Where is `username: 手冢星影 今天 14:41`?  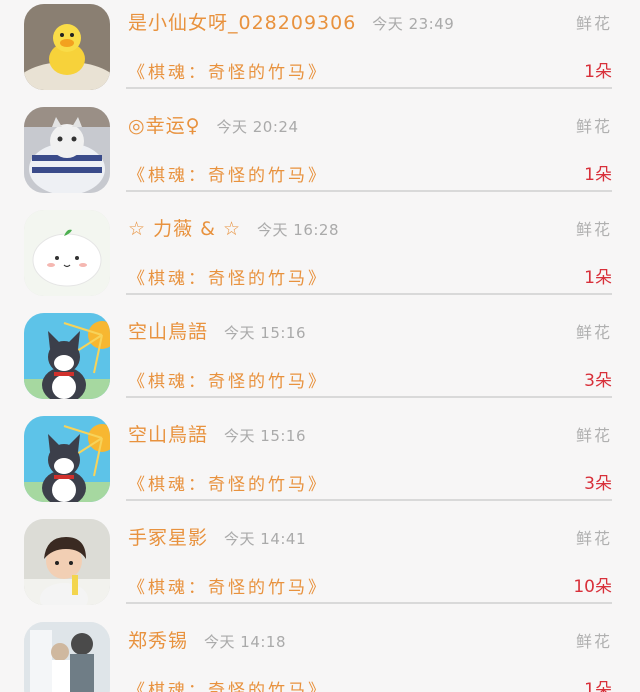 username: 手冢星影 今天 14:41 is located at coordinates (217, 536).